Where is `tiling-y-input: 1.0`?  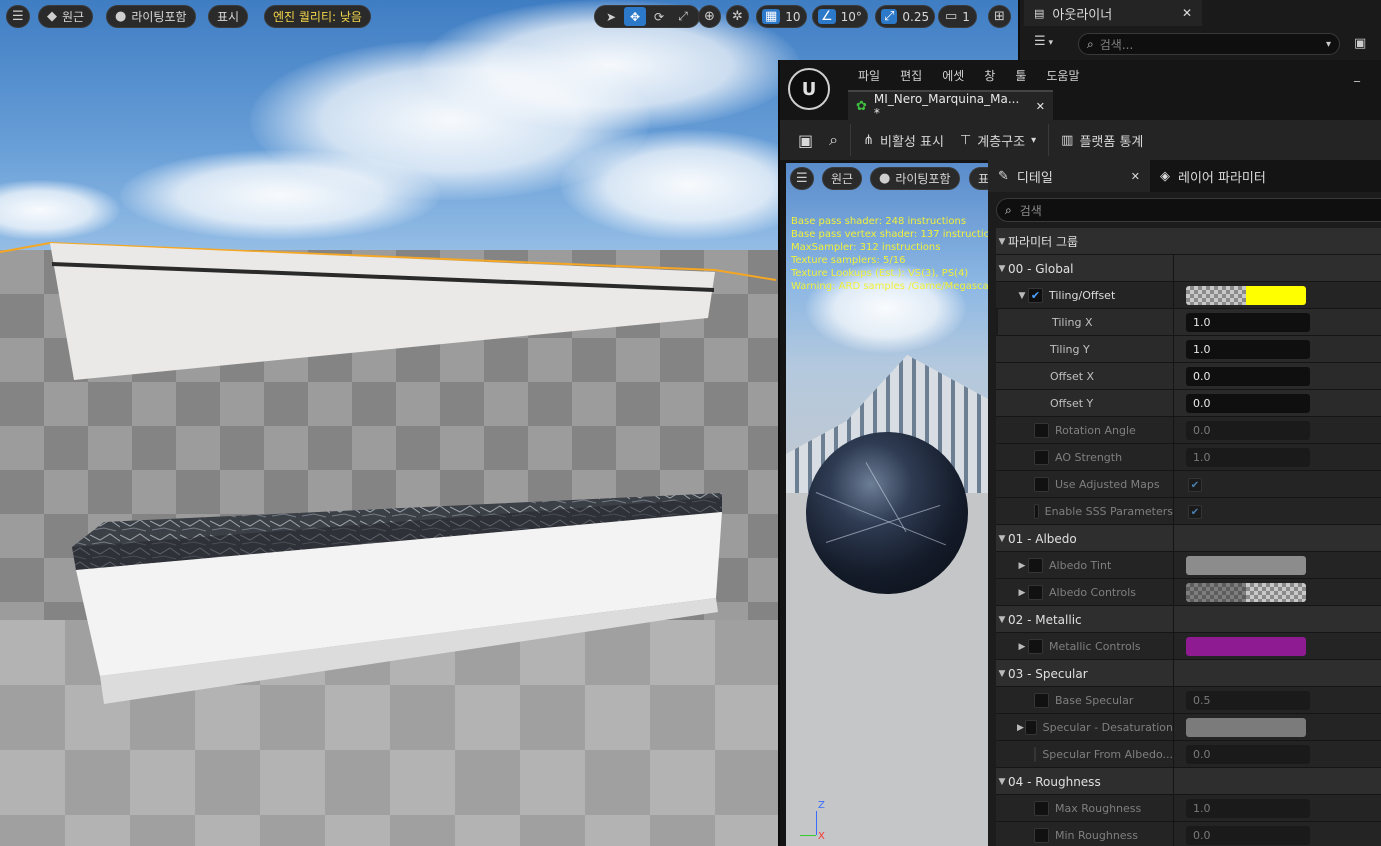 tiling-y-input: 1.0 is located at coordinates (1248, 349).